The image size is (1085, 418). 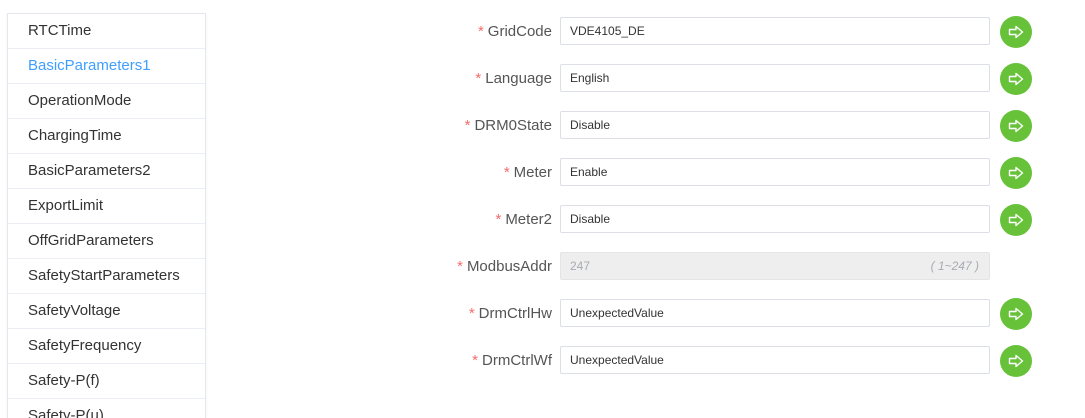 What do you see at coordinates (775, 313) in the screenshot?
I see `drmctrlhw-input: UnexpectedValue` at bounding box center [775, 313].